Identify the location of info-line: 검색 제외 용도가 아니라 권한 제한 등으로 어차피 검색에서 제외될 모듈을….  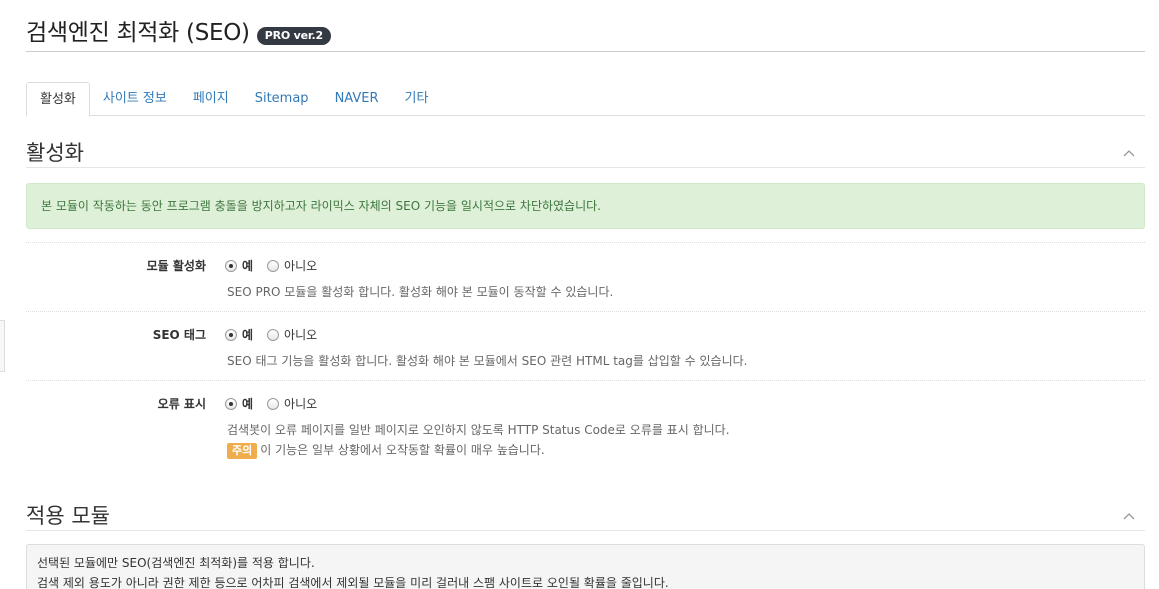
(353, 582).